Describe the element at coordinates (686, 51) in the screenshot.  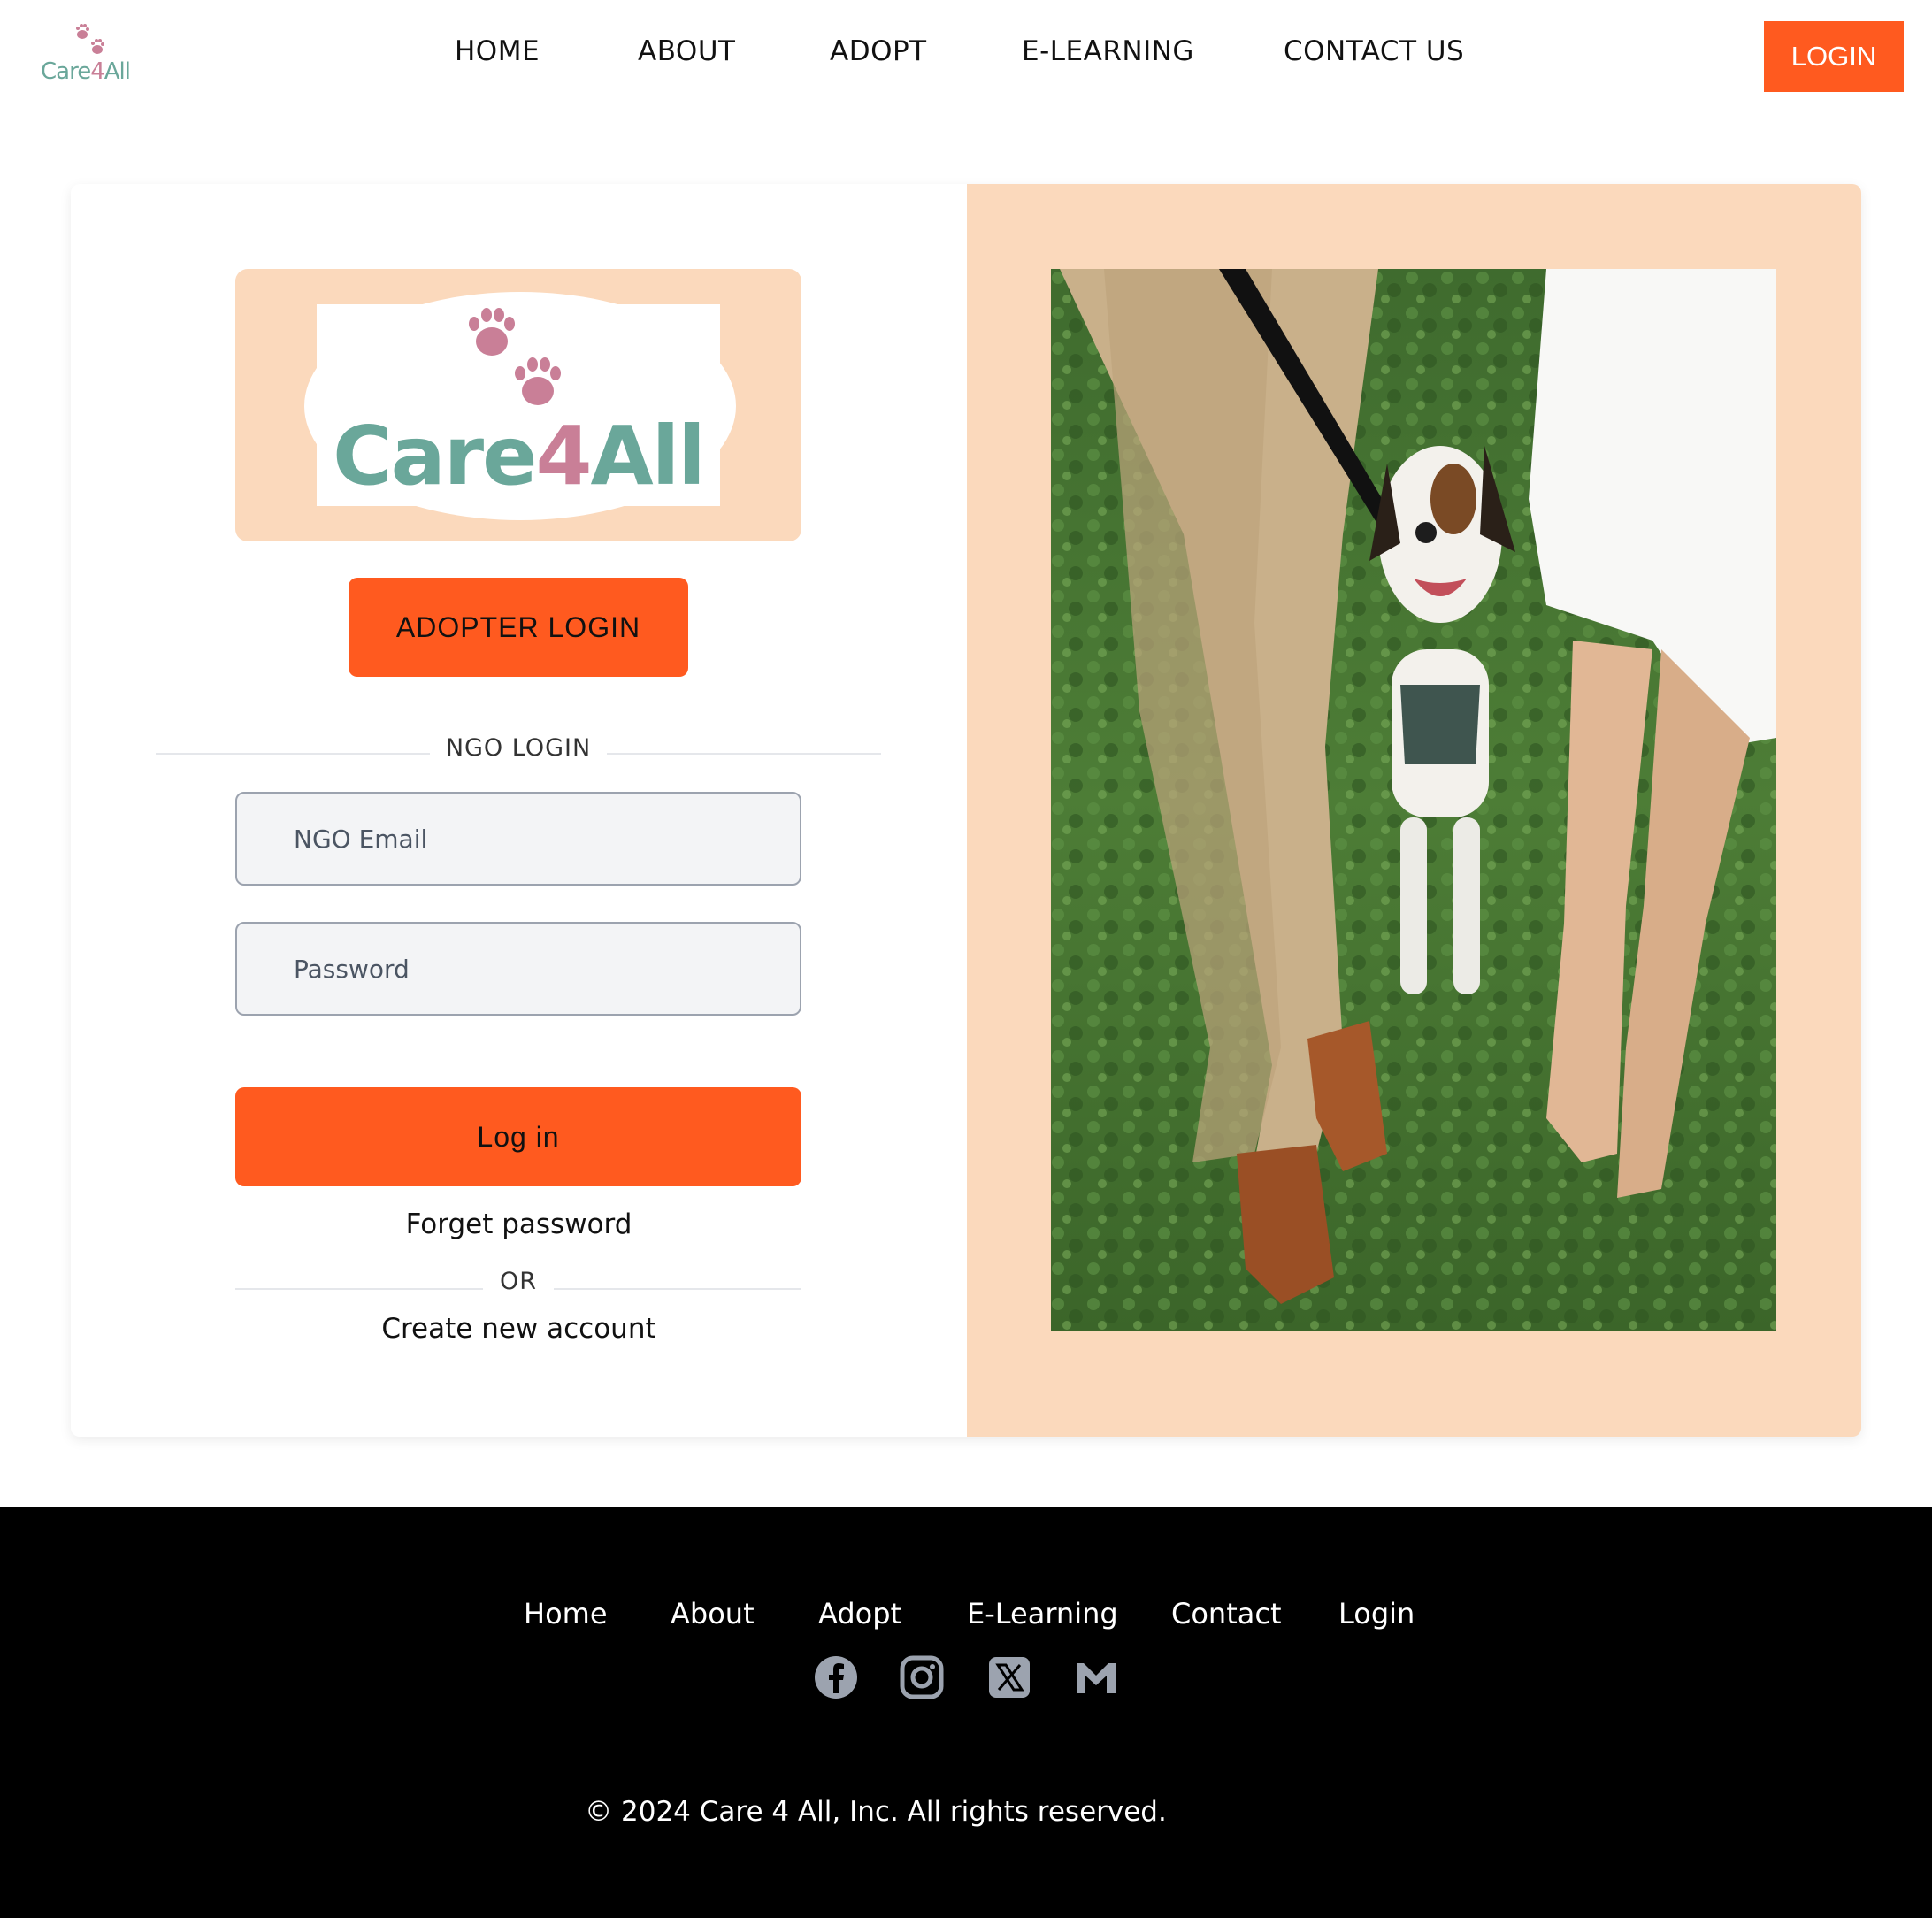
I see `nav-link-about: ABOUT` at that location.